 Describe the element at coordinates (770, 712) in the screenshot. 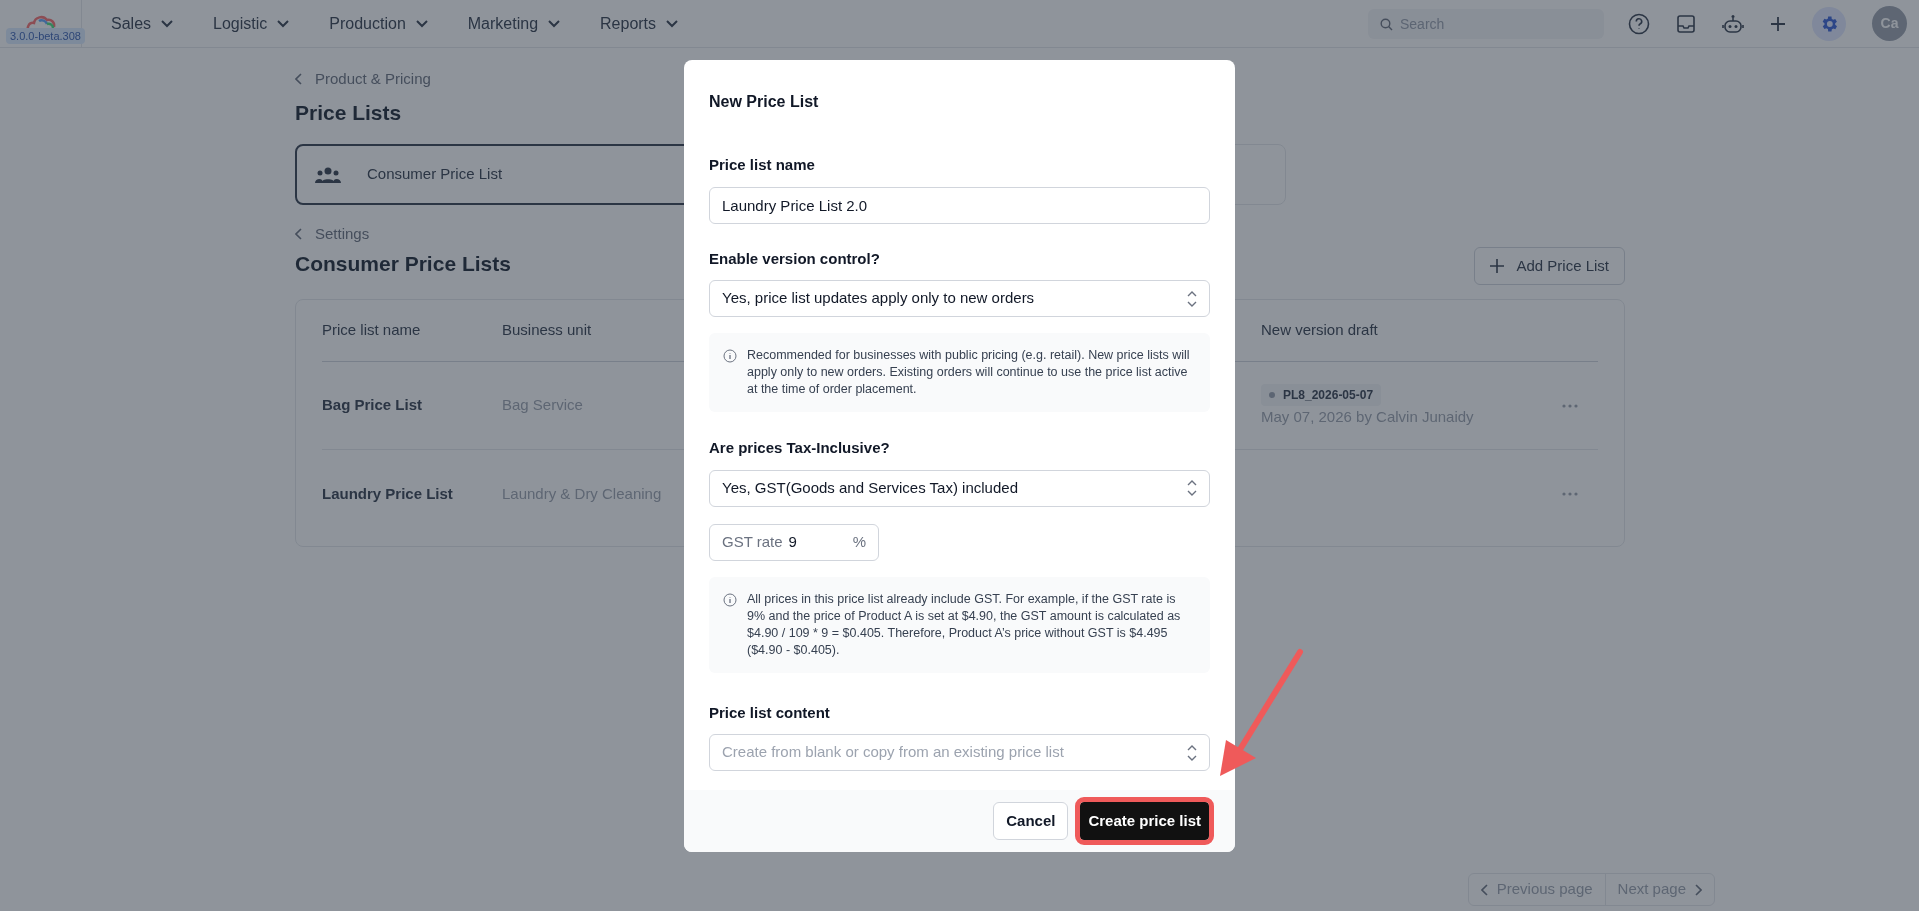

I see `field-label: Price list content` at that location.